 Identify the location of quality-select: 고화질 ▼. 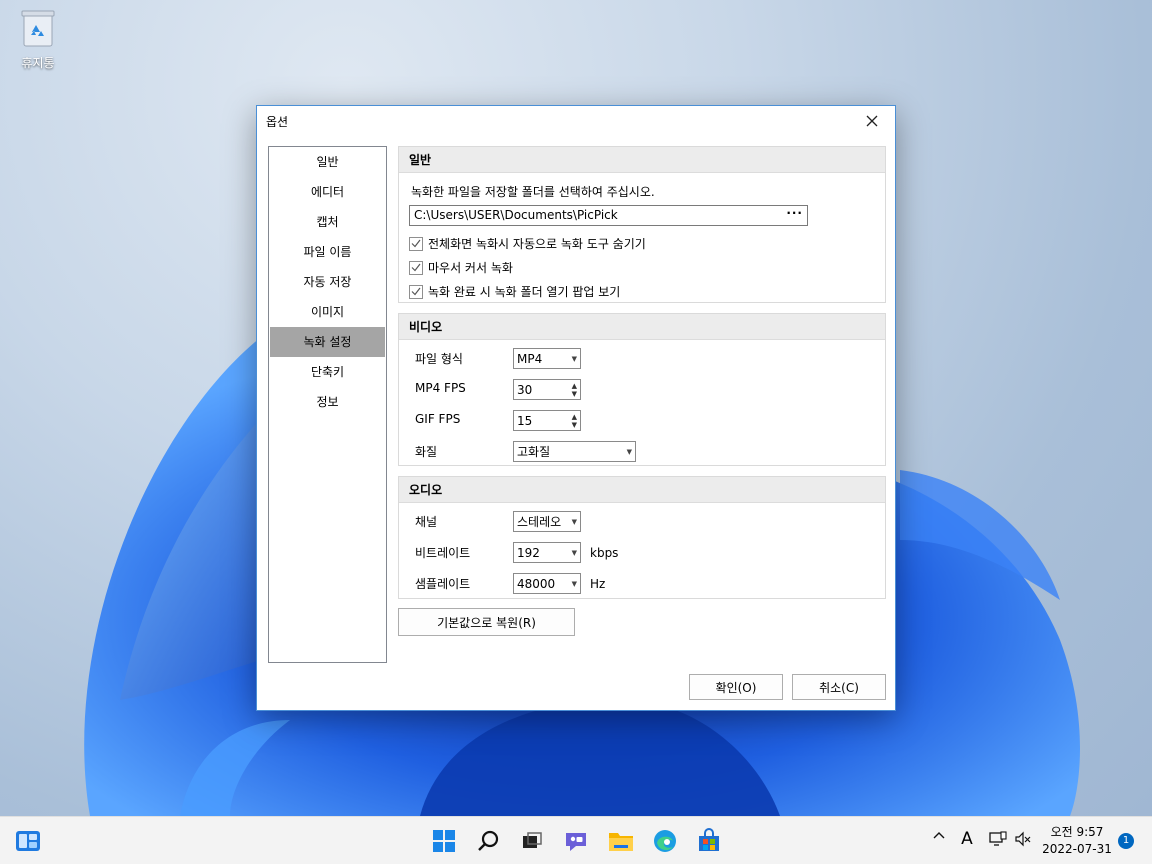
(574, 451).